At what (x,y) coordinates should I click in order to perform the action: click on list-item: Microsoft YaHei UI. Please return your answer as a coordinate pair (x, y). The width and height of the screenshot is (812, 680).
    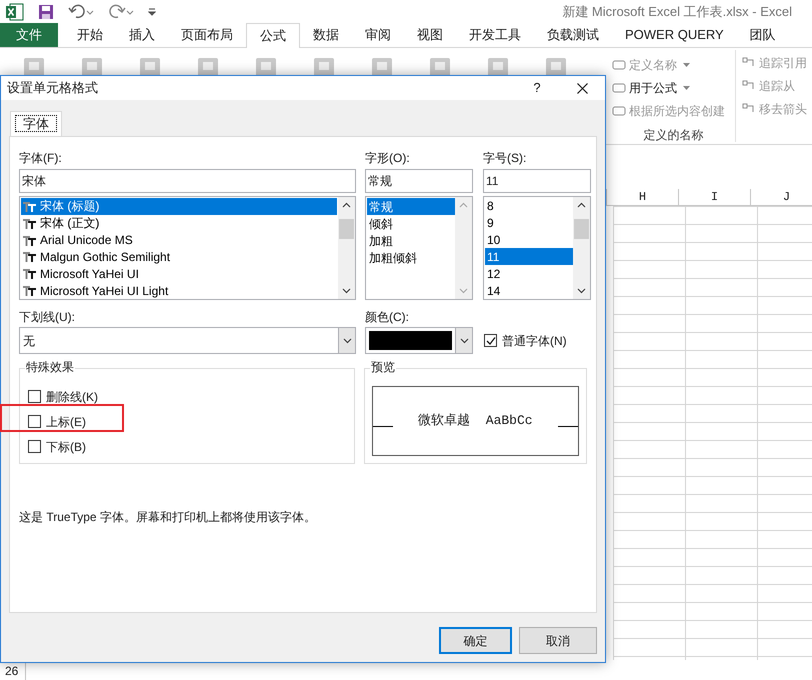
    Looking at the image, I should click on (179, 273).